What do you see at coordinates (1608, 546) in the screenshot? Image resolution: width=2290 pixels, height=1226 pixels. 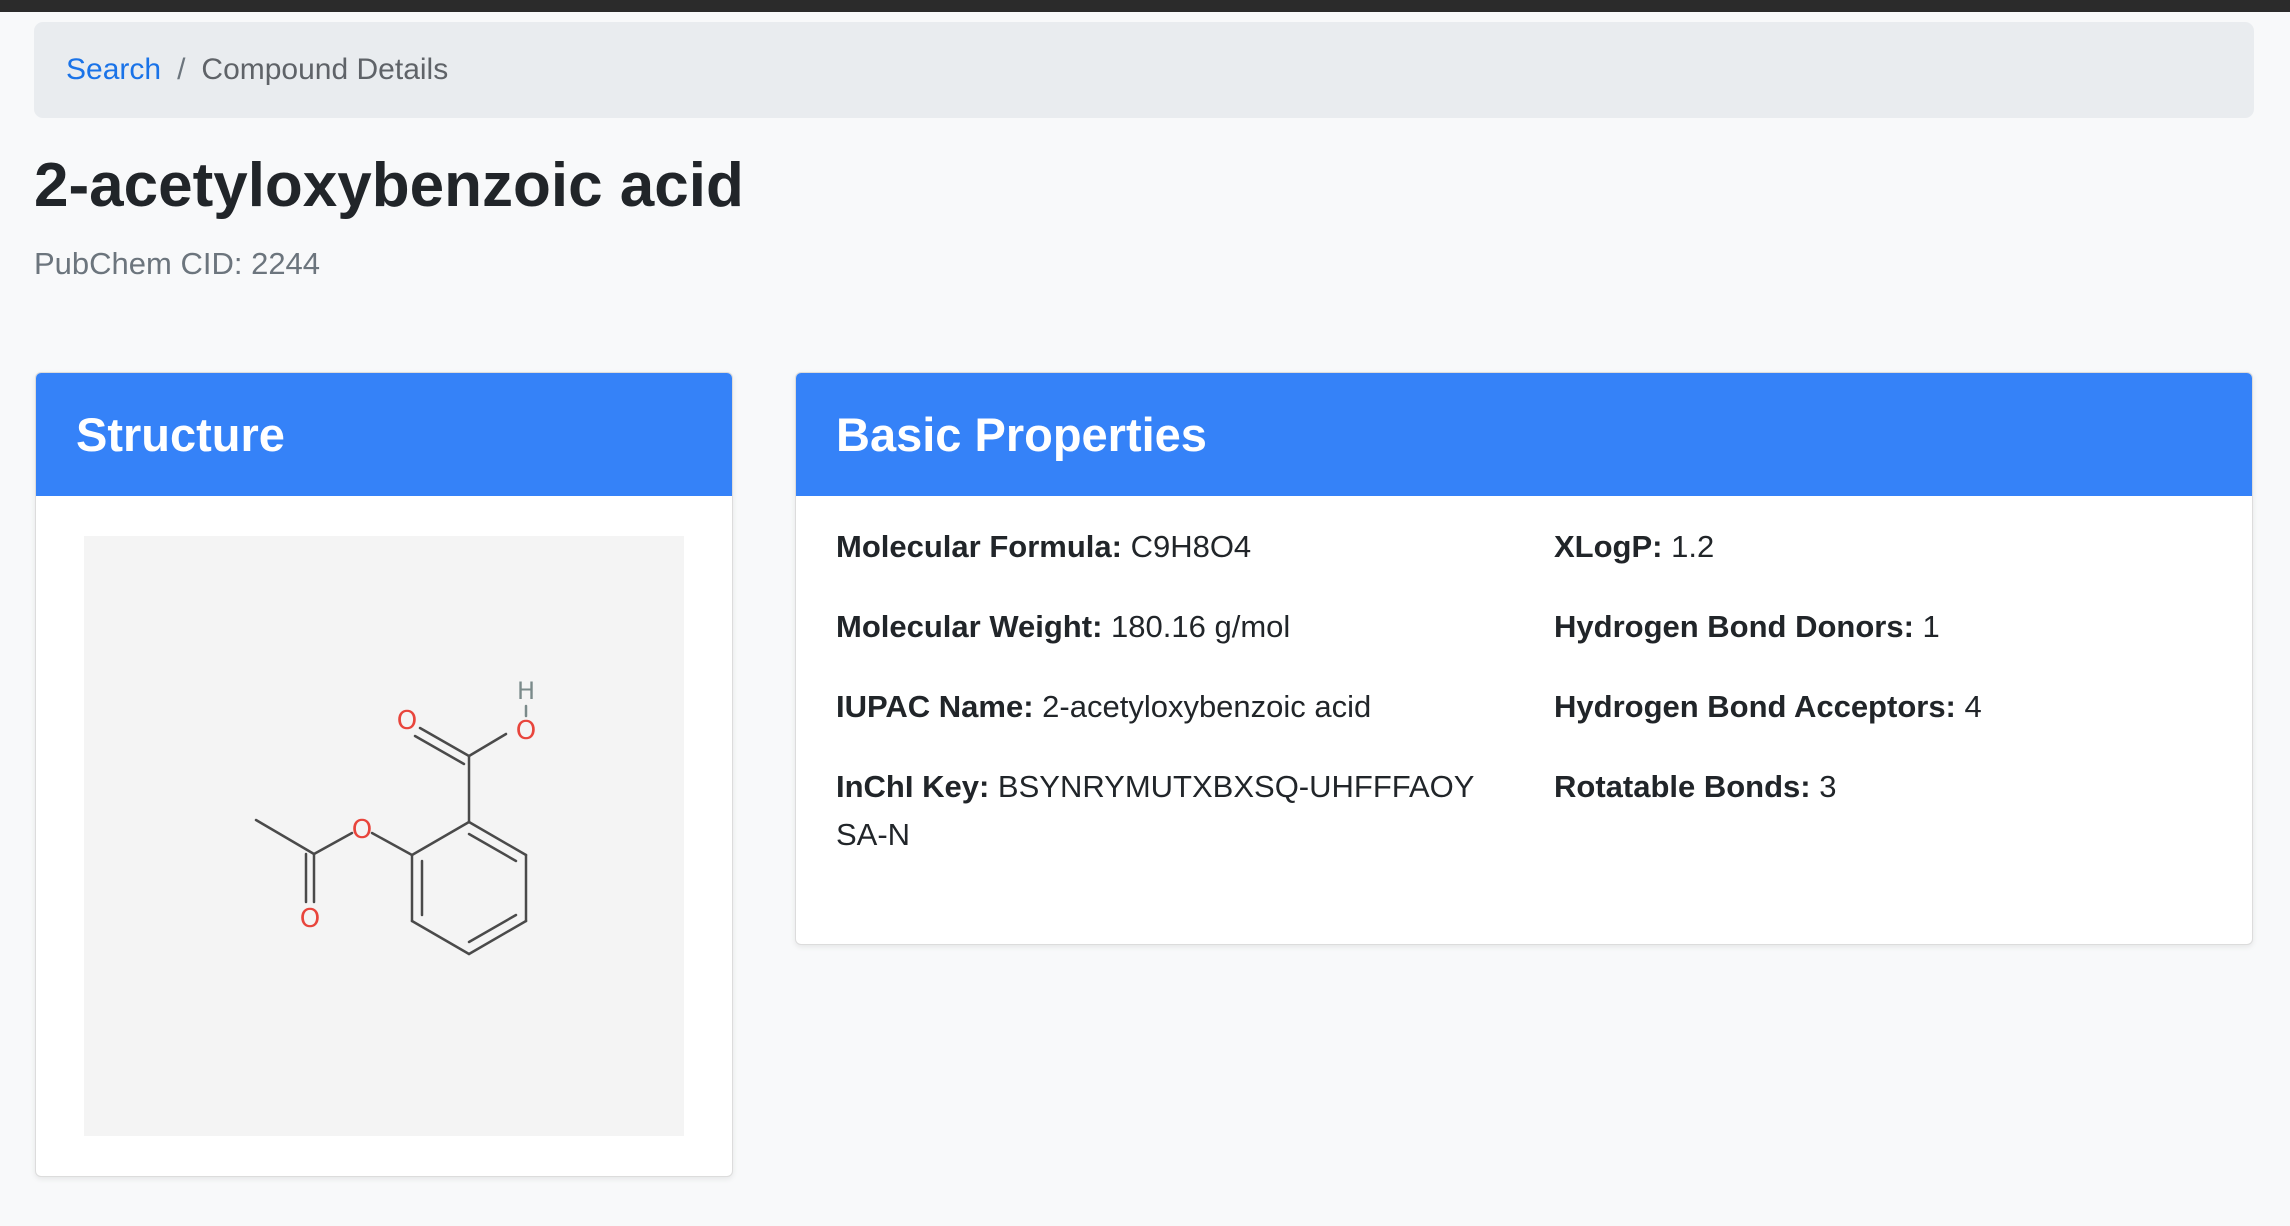 I see `property-label: XLogP:` at bounding box center [1608, 546].